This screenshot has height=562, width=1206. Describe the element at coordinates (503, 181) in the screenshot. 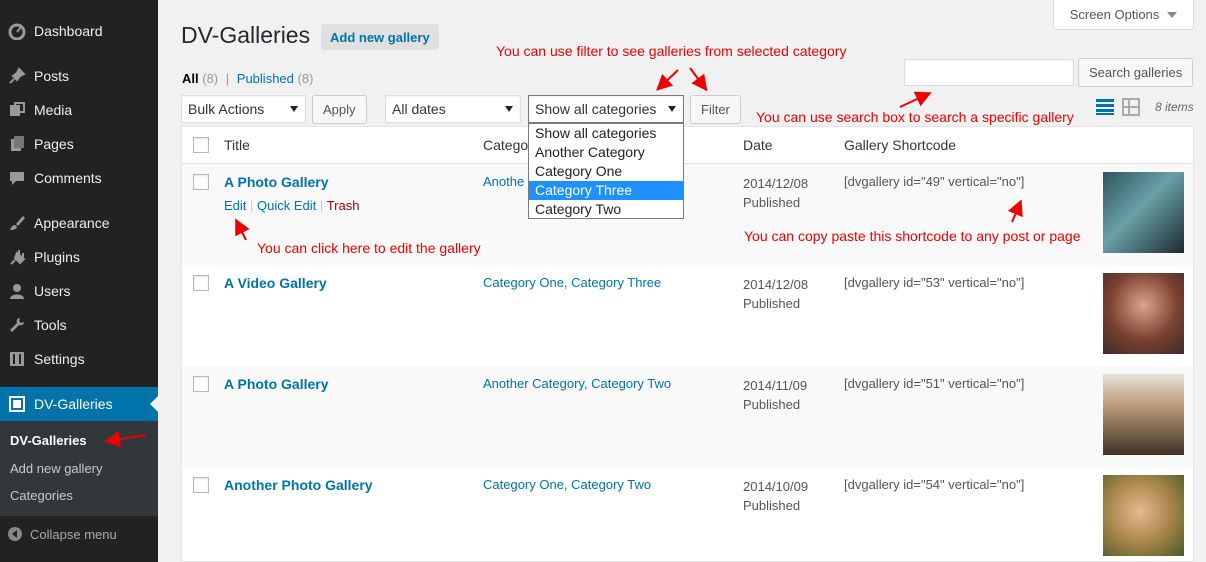

I see `gallery-categories: Anothe` at that location.